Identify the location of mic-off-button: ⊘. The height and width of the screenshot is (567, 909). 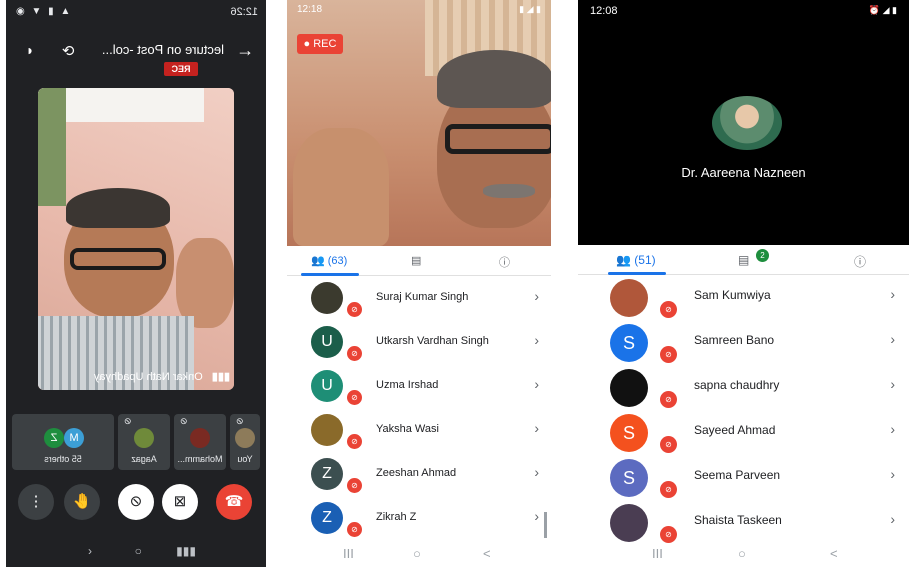
(136, 502).